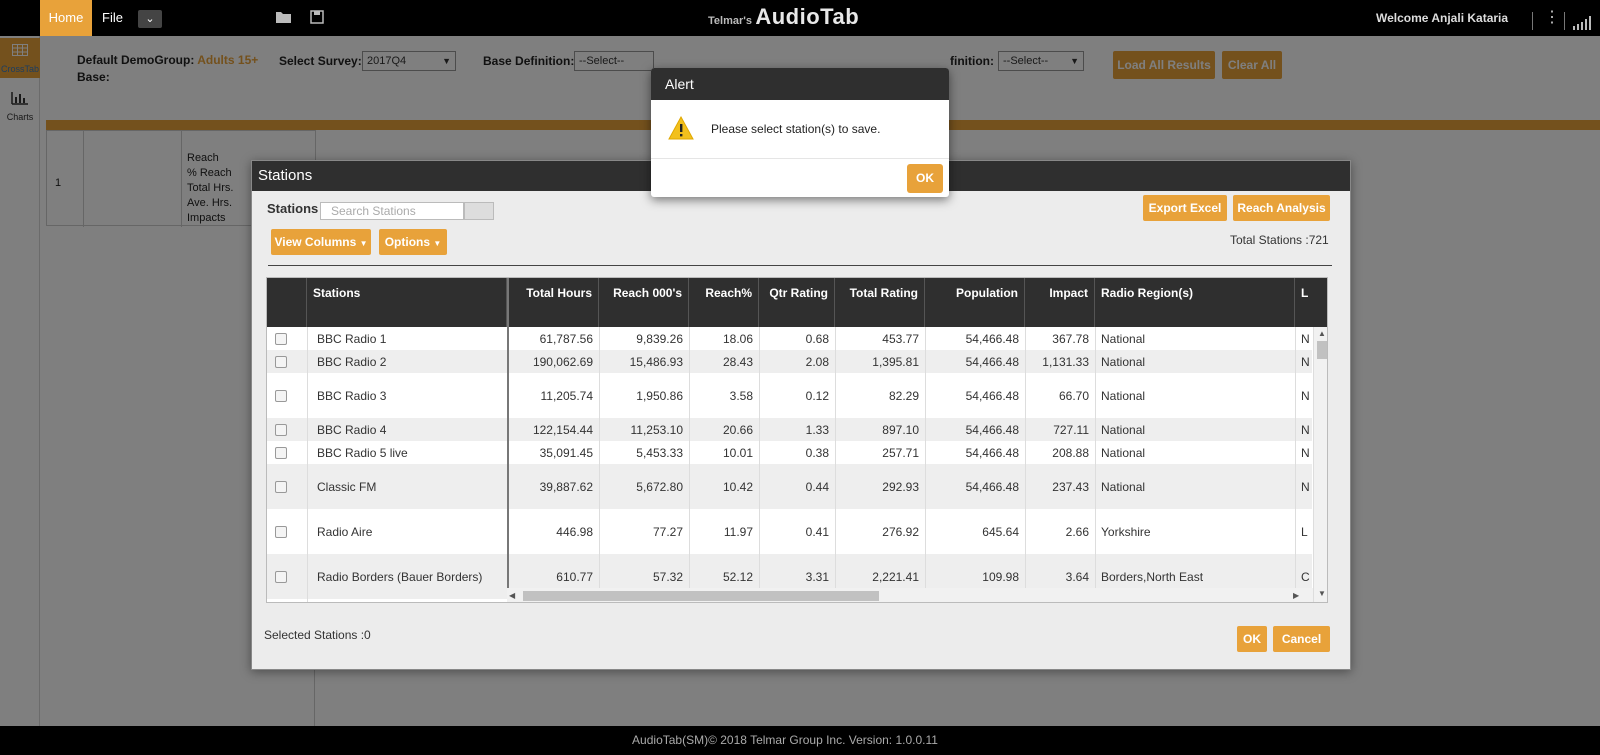 This screenshot has width=1600, height=755. I want to click on column-header-stations: Stations, so click(407, 302).